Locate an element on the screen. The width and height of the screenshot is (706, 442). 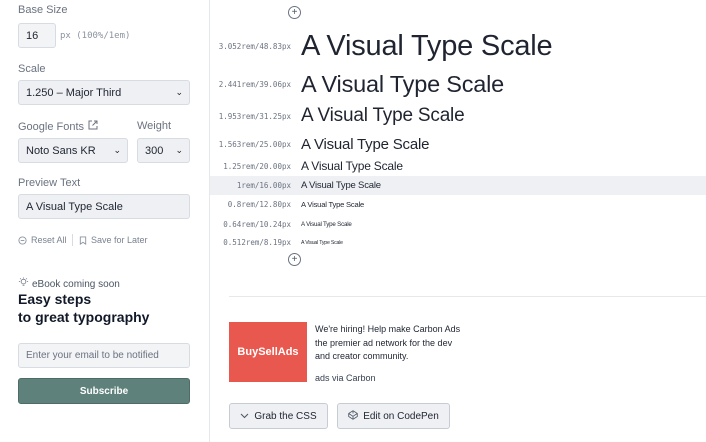
size-label: 1.563rem/25.00px is located at coordinates (254, 144).